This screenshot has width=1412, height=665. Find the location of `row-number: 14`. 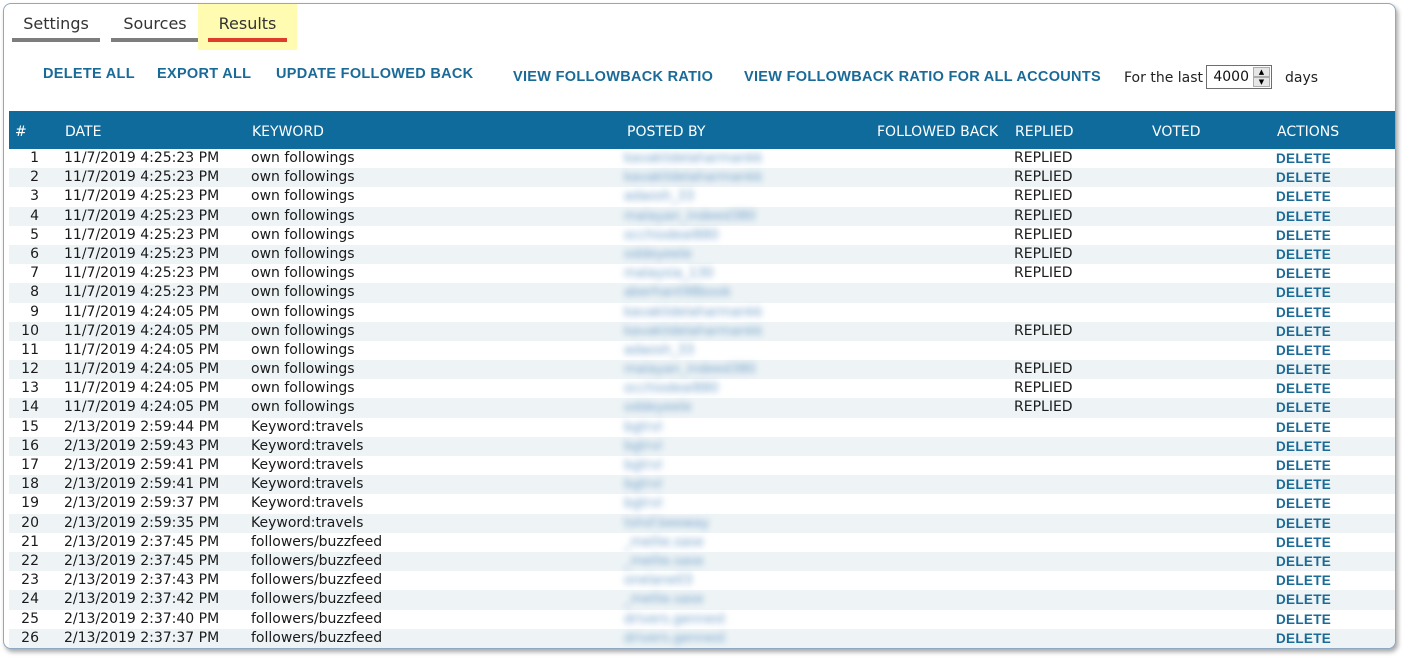

row-number: 14 is located at coordinates (30, 407).